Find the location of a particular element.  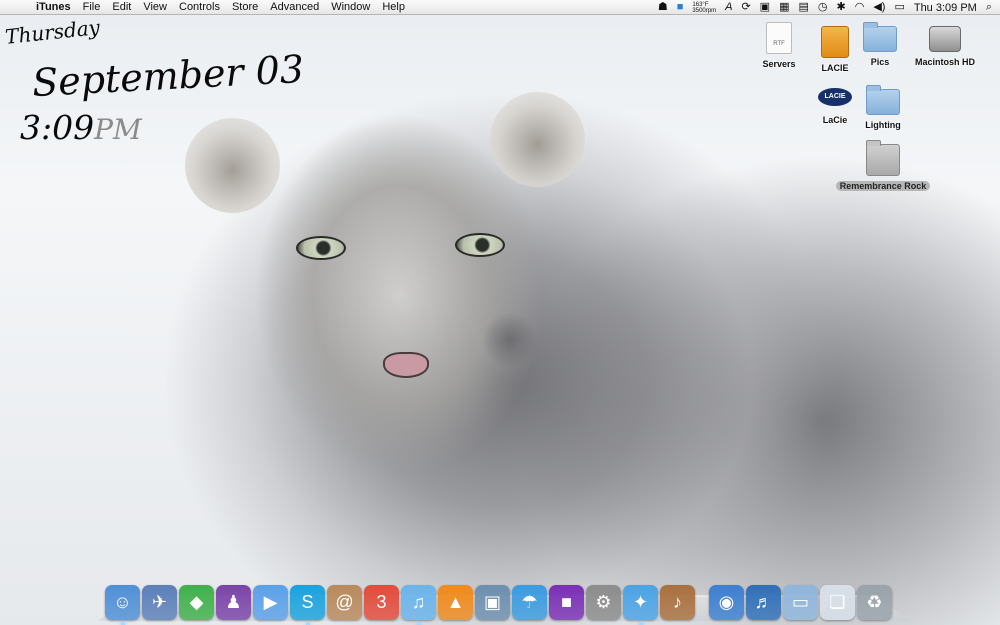

dock-item-safari: ✦ is located at coordinates (640, 605).